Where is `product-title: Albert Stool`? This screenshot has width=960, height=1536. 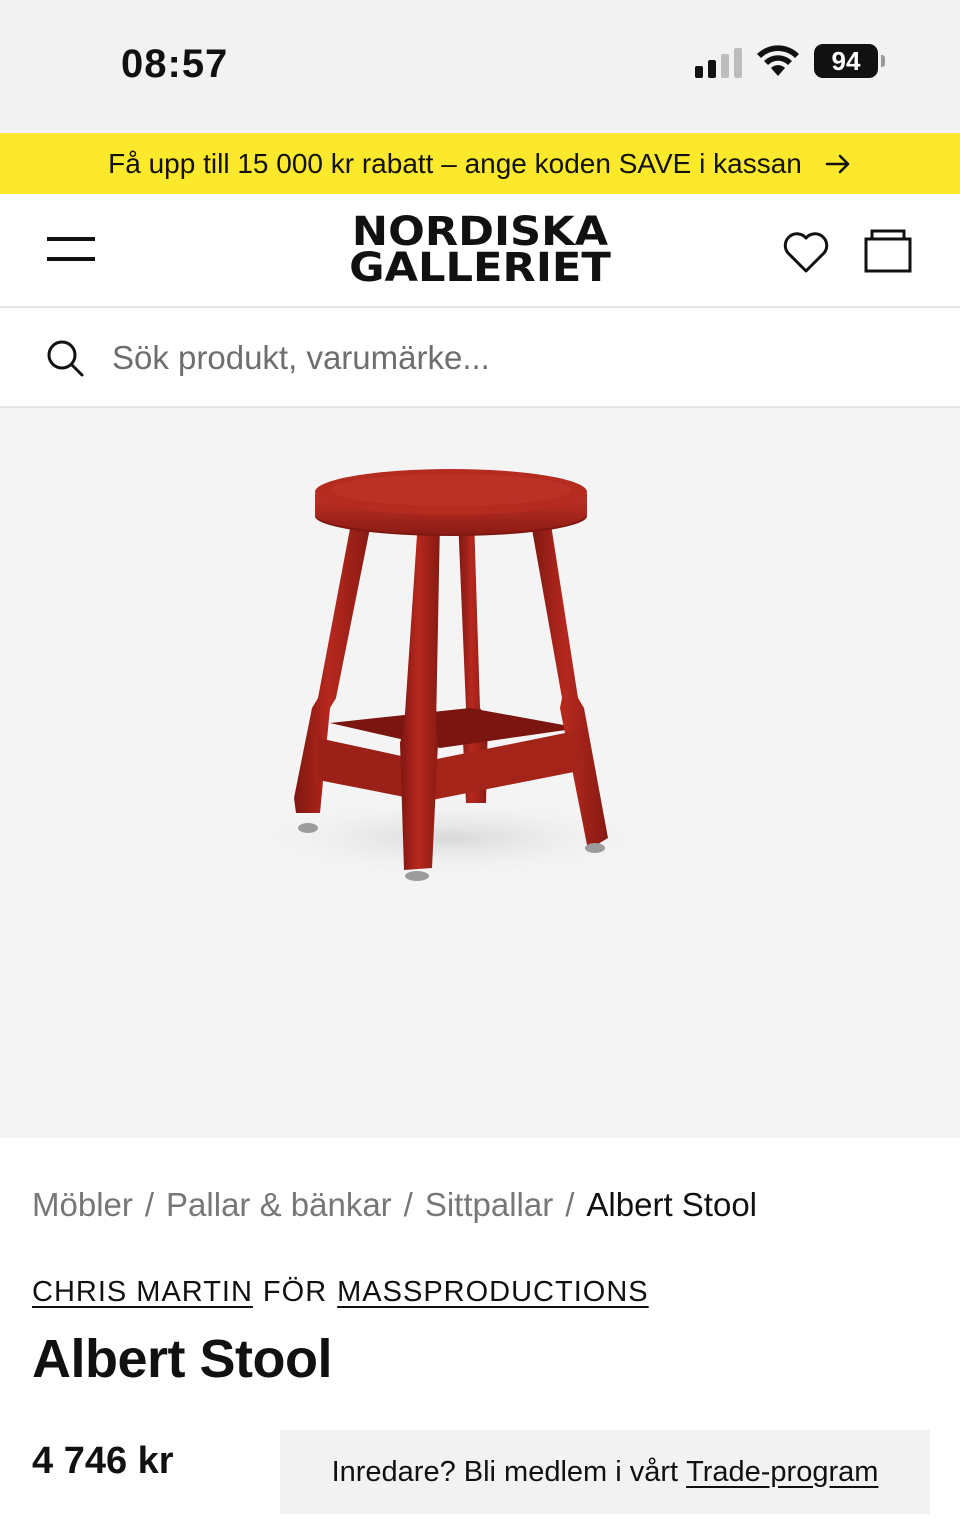
product-title: Albert Stool is located at coordinates (182, 1359).